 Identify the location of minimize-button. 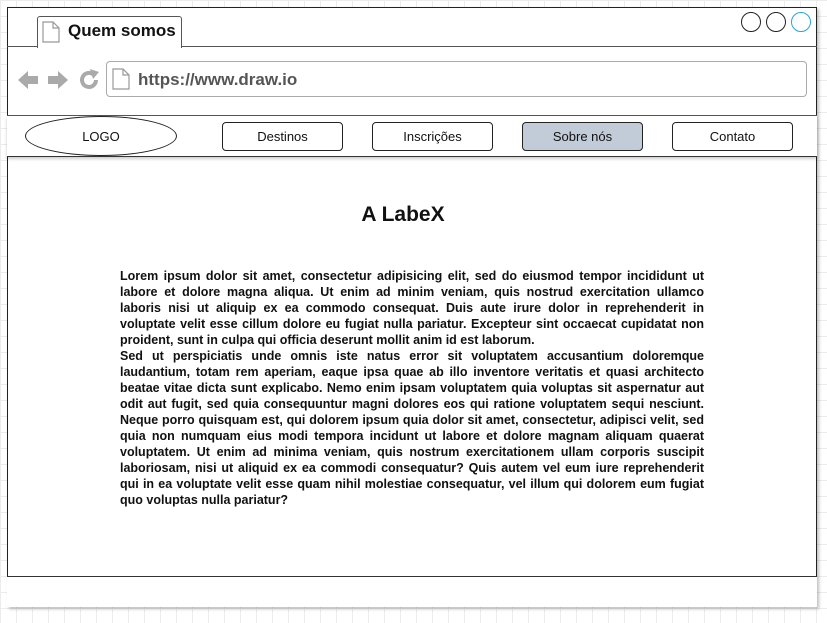
(751, 22).